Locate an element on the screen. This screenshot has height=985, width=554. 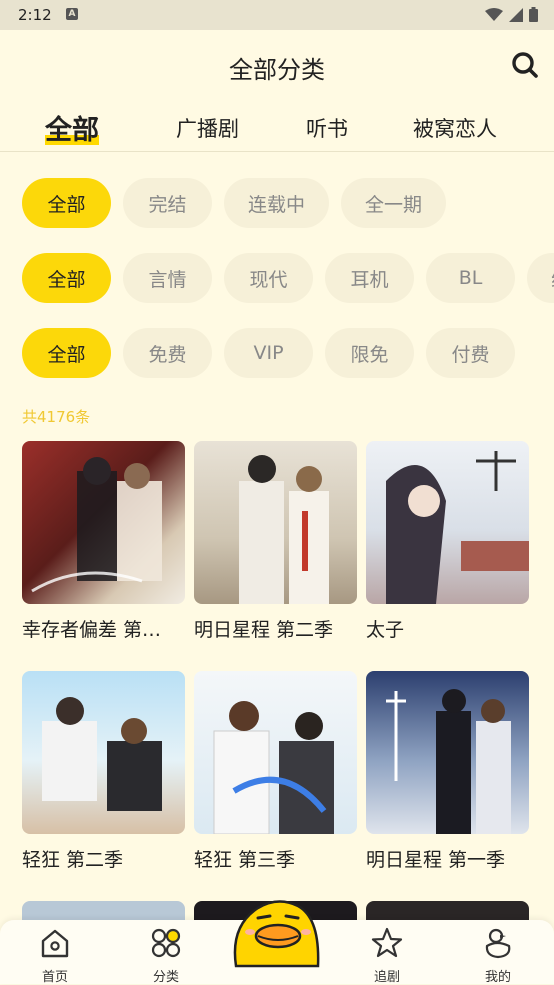
star-icon is located at coordinates (387, 942).